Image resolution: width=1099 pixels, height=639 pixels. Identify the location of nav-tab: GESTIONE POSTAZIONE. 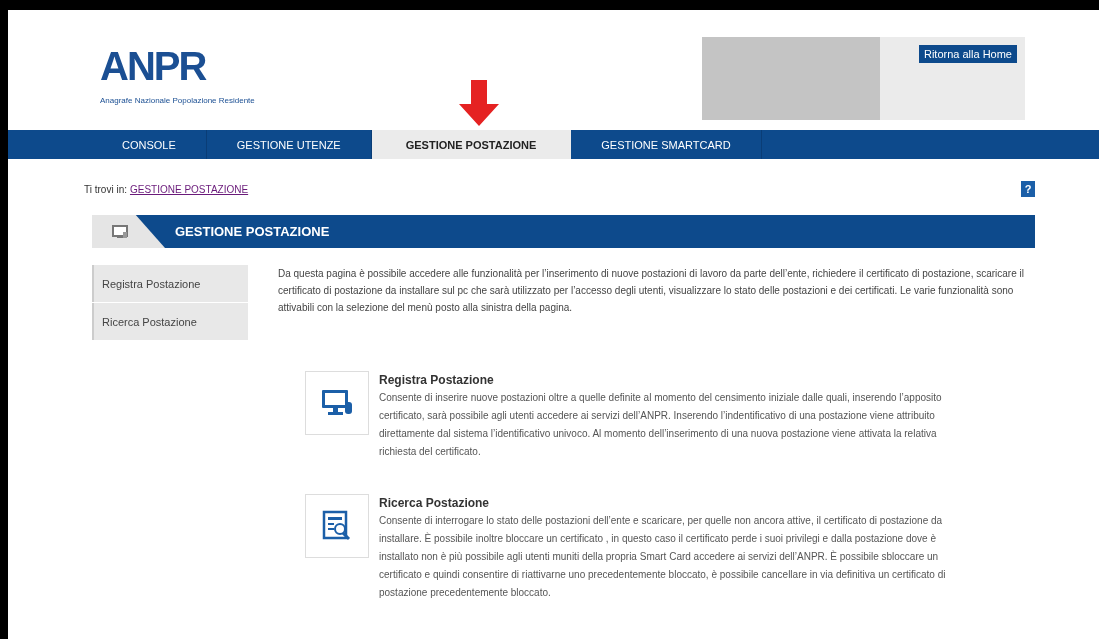
(471, 144).